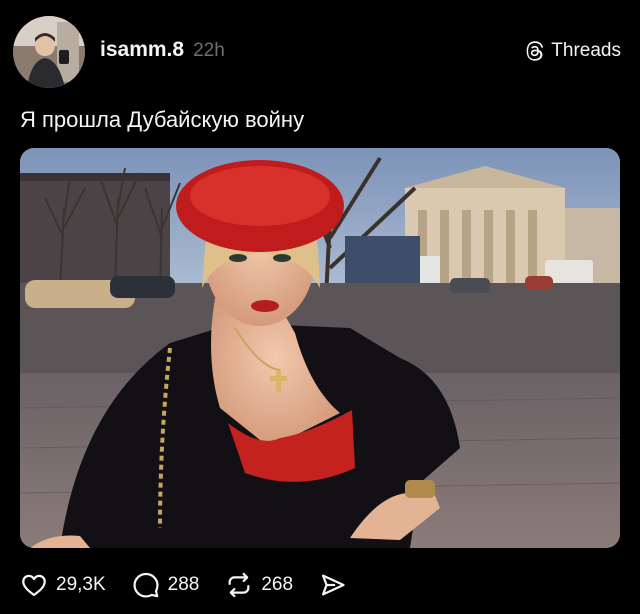 The width and height of the screenshot is (640, 614). Describe the element at coordinates (166, 585) in the screenshot. I see `reply-button: 288` at that location.